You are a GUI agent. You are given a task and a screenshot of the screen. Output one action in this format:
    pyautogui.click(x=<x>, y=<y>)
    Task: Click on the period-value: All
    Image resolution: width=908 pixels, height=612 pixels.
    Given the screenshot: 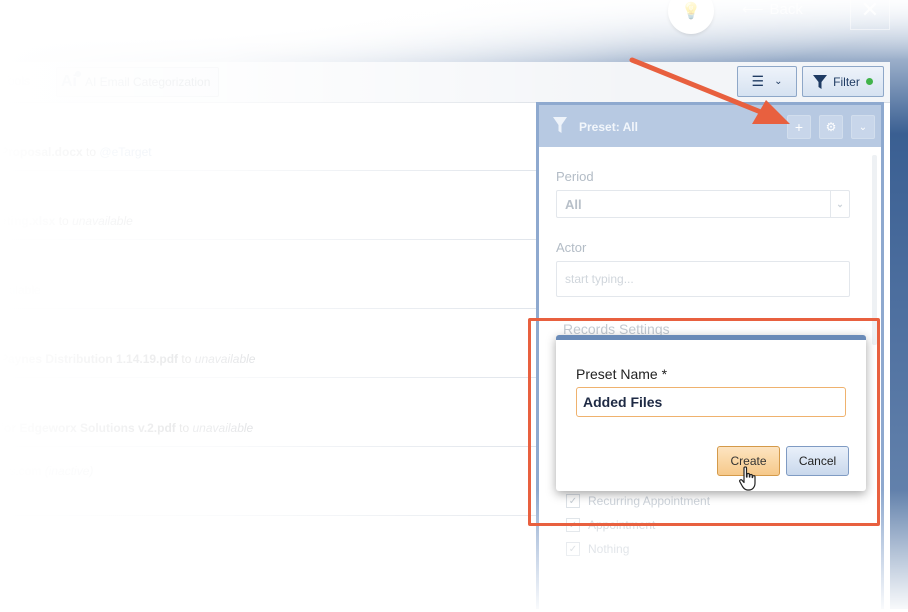 What is the action you would take?
    pyautogui.click(x=573, y=204)
    